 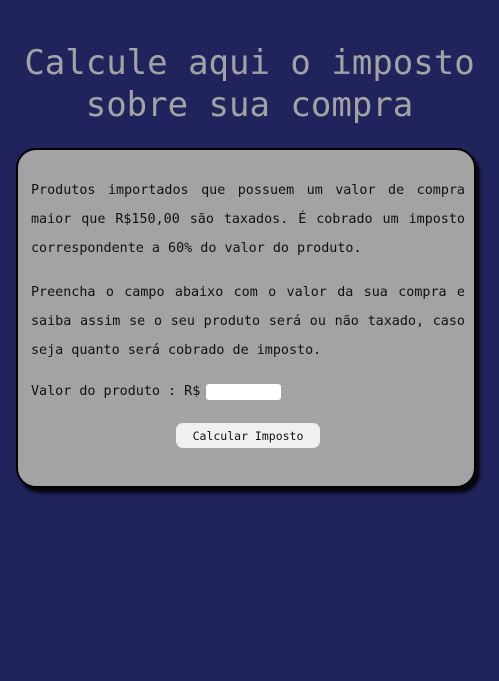 I want to click on calculate-tax-button: Calcular Imposto, so click(x=248, y=435).